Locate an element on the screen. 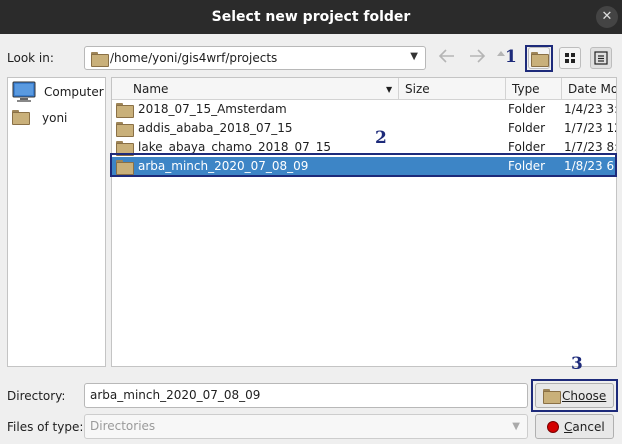 The width and height of the screenshot is (622, 444). sort-down-icon: ▼ is located at coordinates (389, 89).